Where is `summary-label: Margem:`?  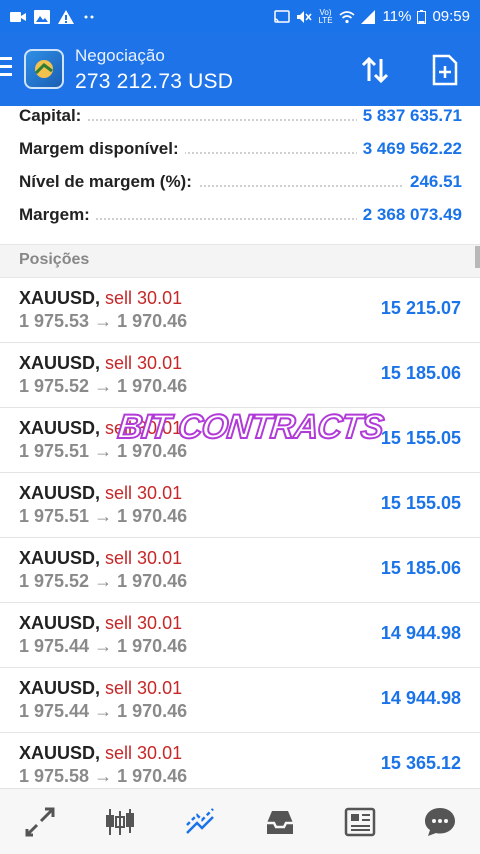
summary-label: Margem: is located at coordinates (57, 215).